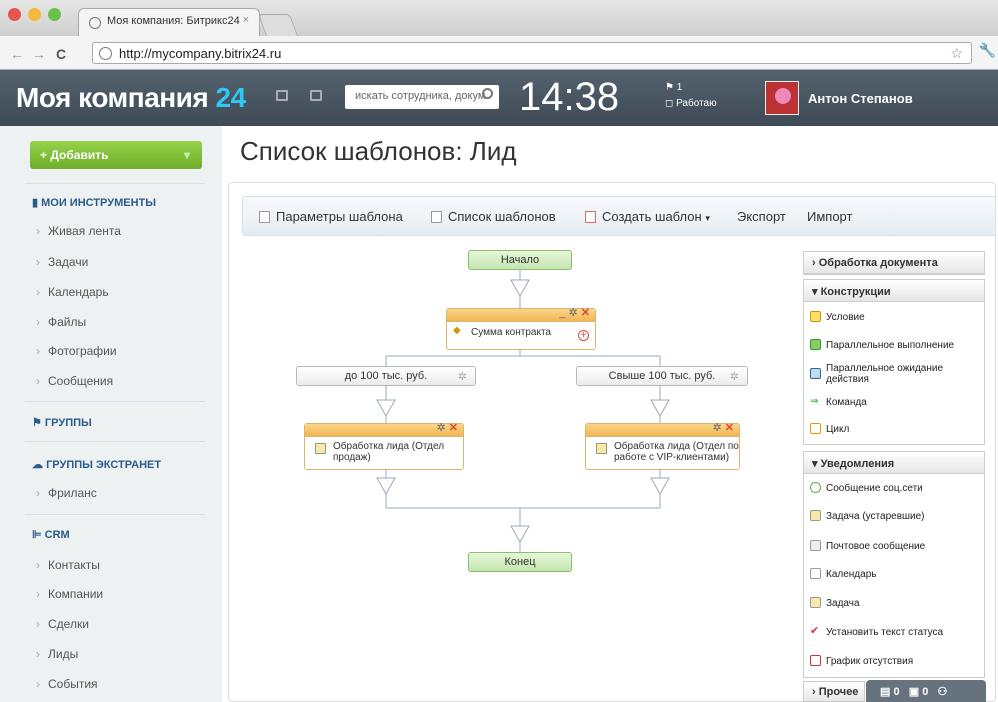 Image resolution: width=998 pixels, height=702 pixels. I want to click on palette-item-label: Цикл, so click(838, 429).